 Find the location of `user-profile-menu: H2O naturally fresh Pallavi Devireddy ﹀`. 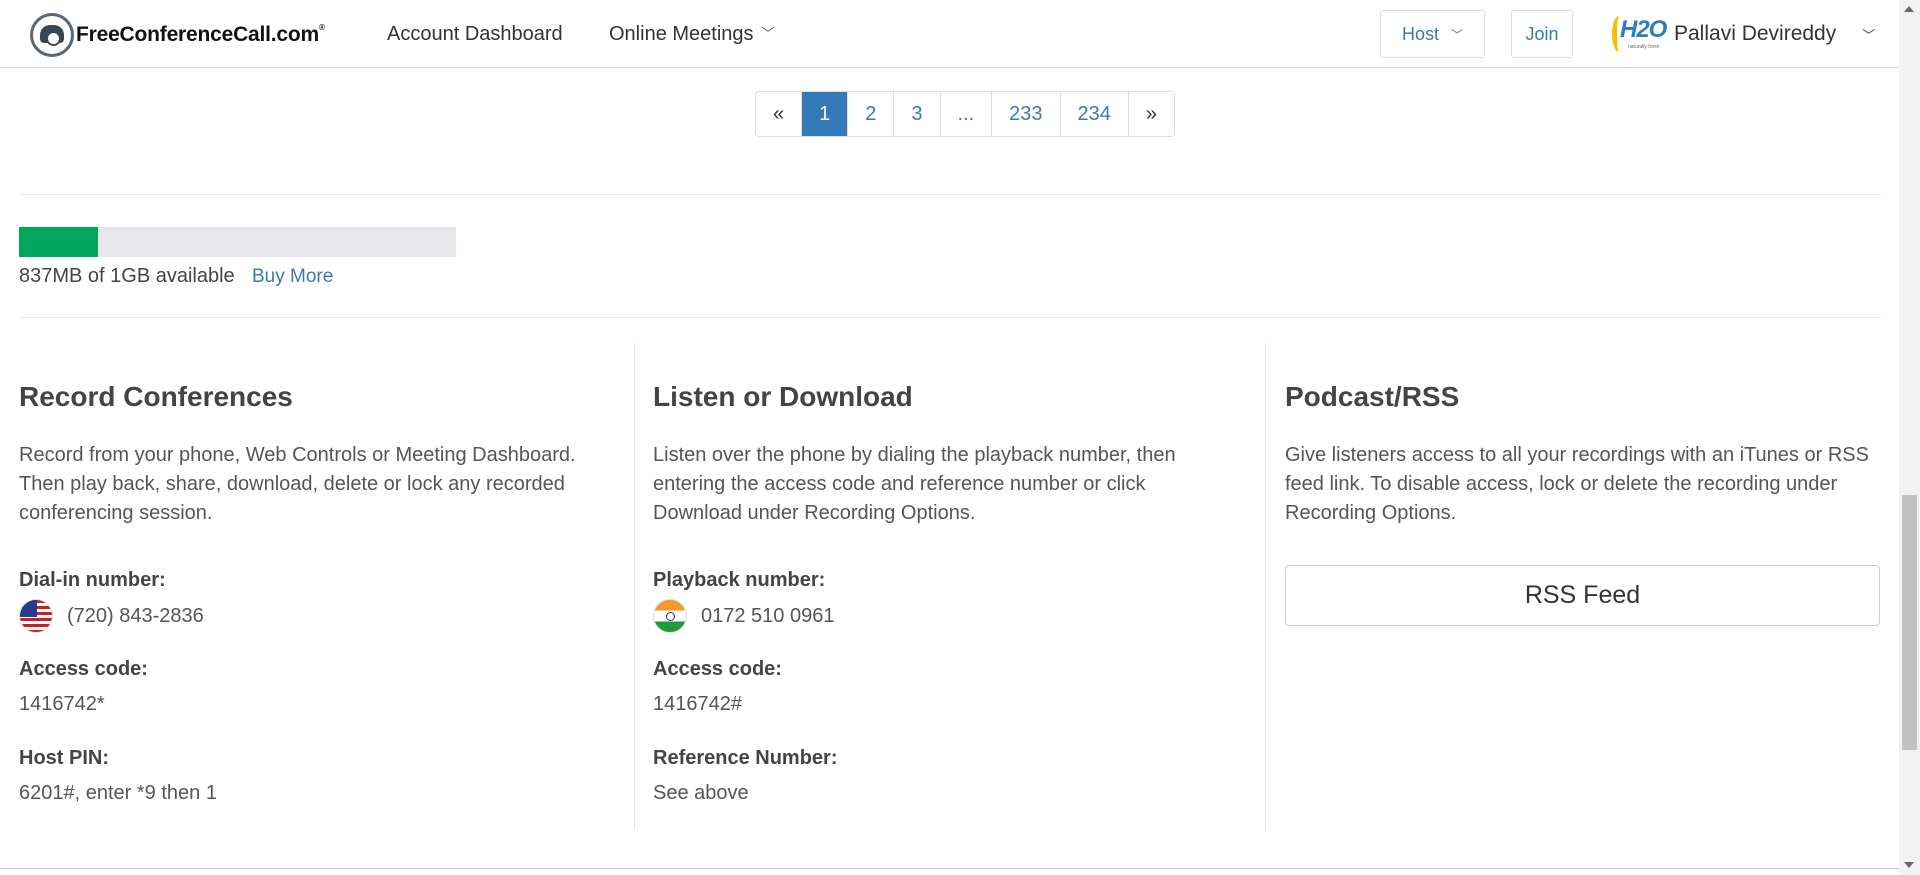

user-profile-menu: H2O naturally fresh Pallavi Devireddy ﹀ is located at coordinates (1742, 34).